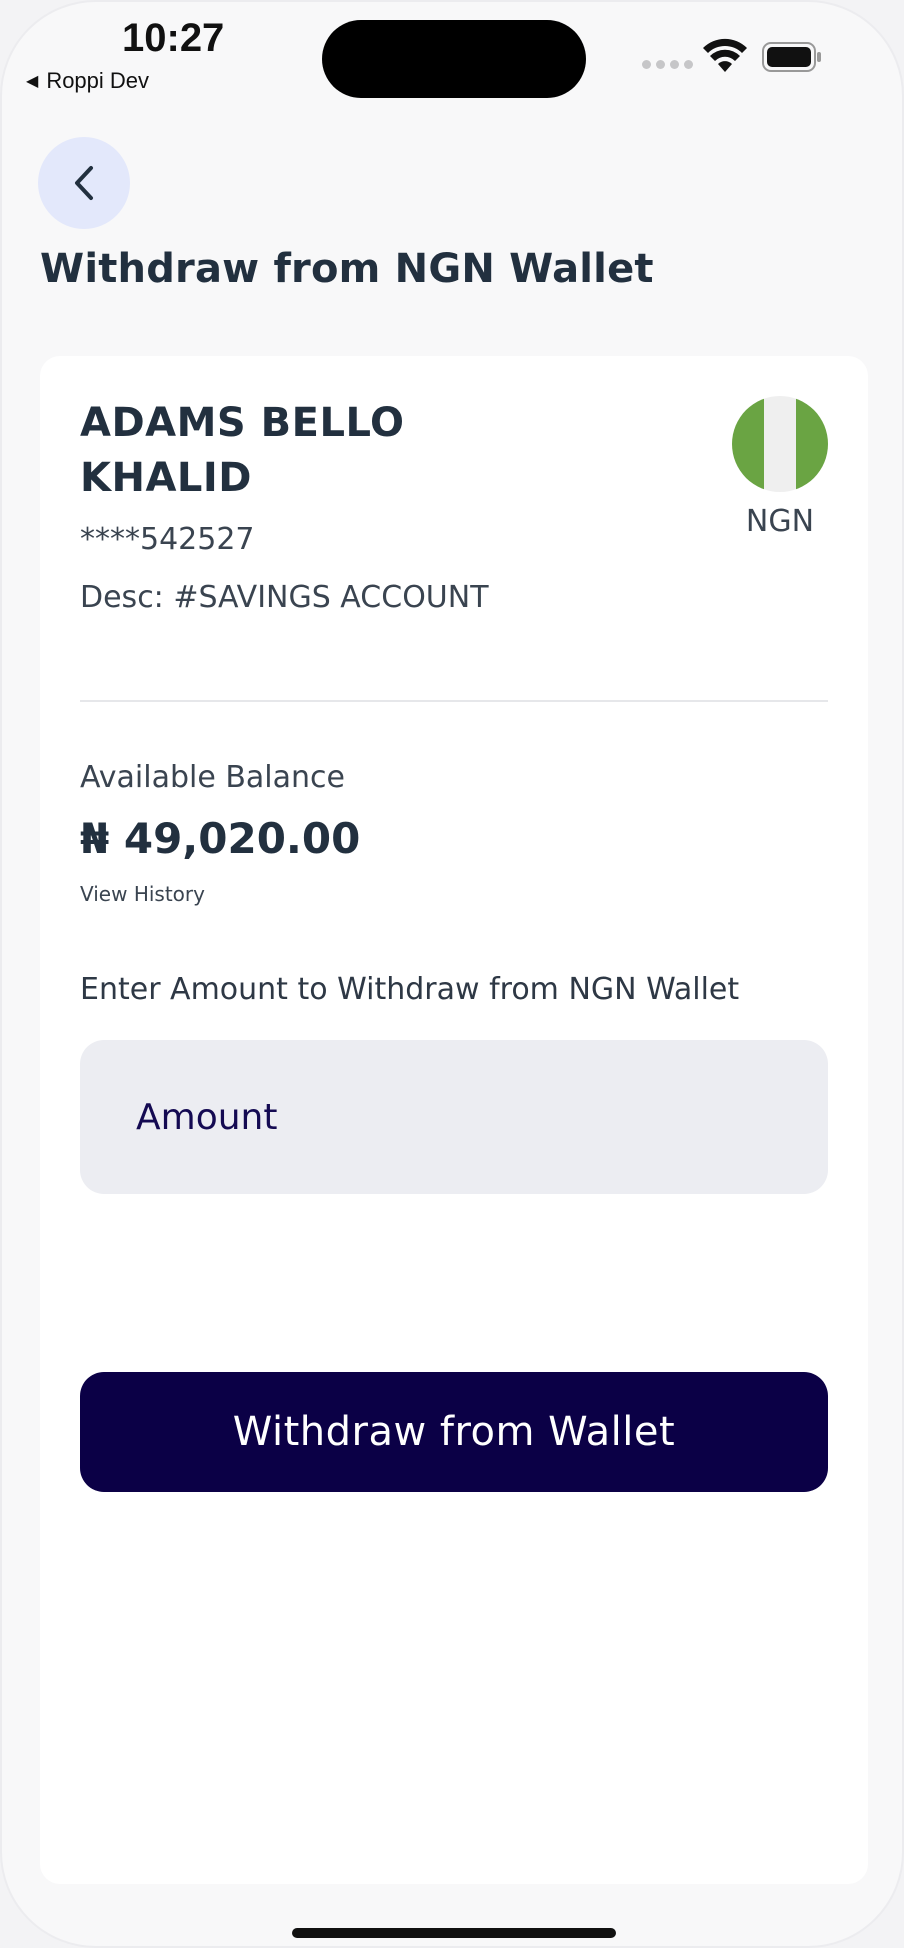 This screenshot has height=1948, width=904. What do you see at coordinates (167, 539) in the screenshot?
I see `account-number: ****542527` at bounding box center [167, 539].